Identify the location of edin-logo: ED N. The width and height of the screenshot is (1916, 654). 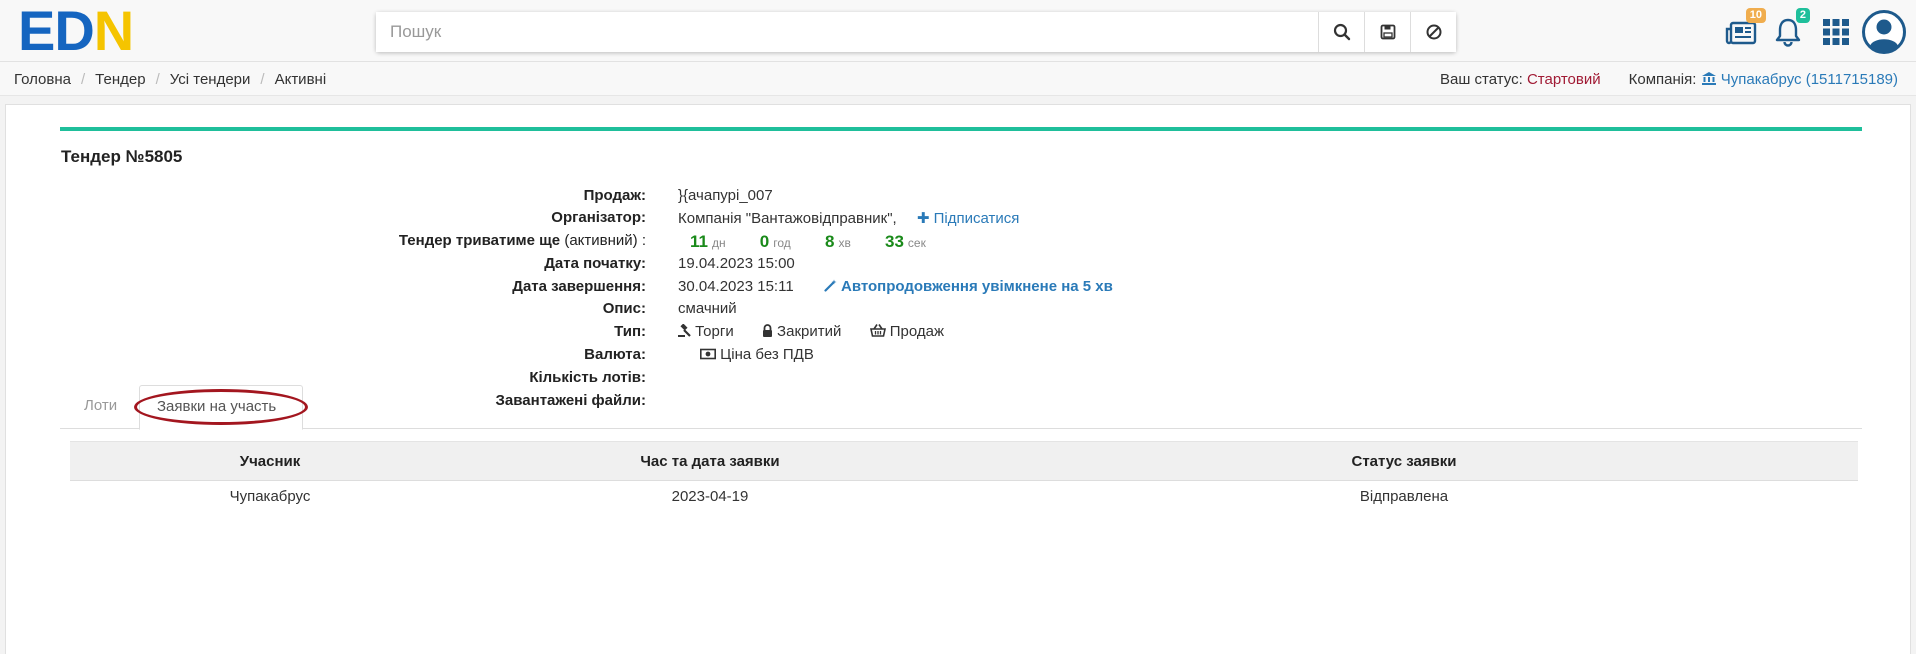
(77, 31).